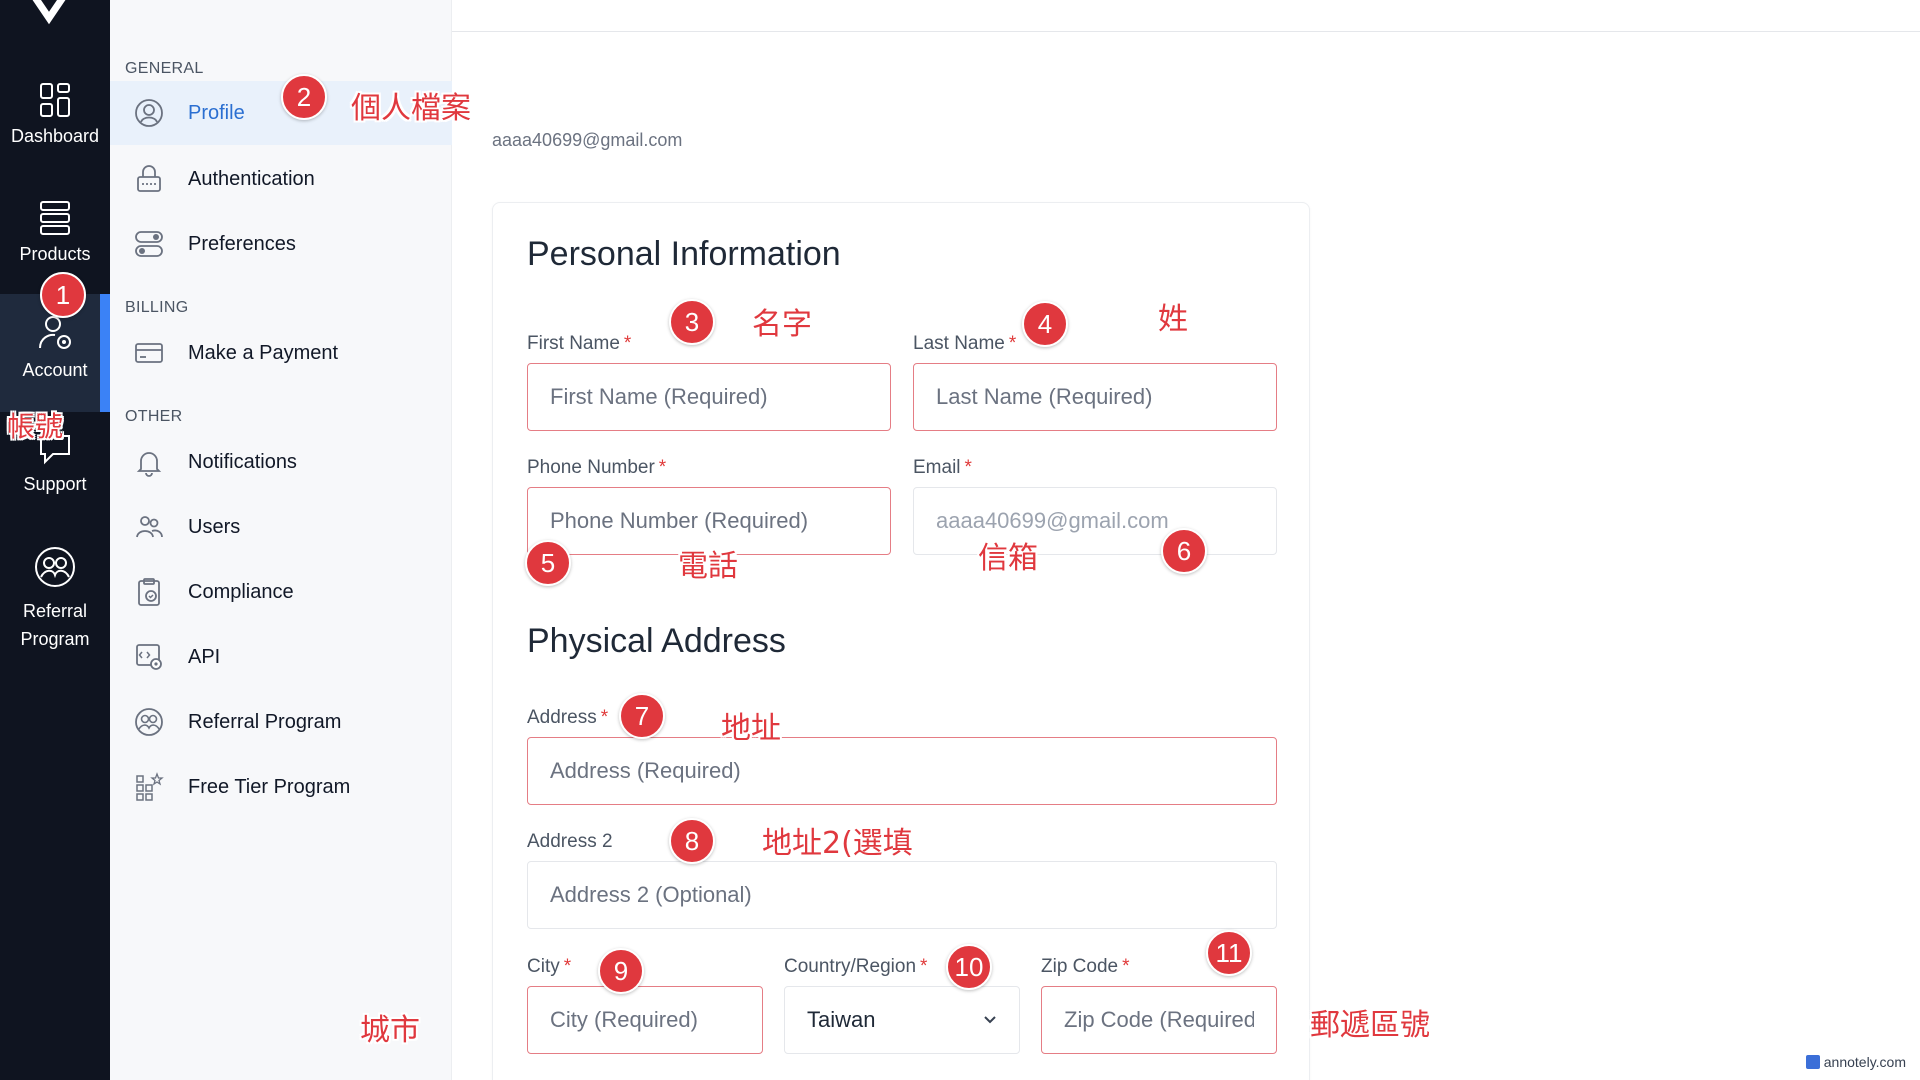  What do you see at coordinates (579, 343) in the screenshot?
I see `first-name-label: First Name *` at bounding box center [579, 343].